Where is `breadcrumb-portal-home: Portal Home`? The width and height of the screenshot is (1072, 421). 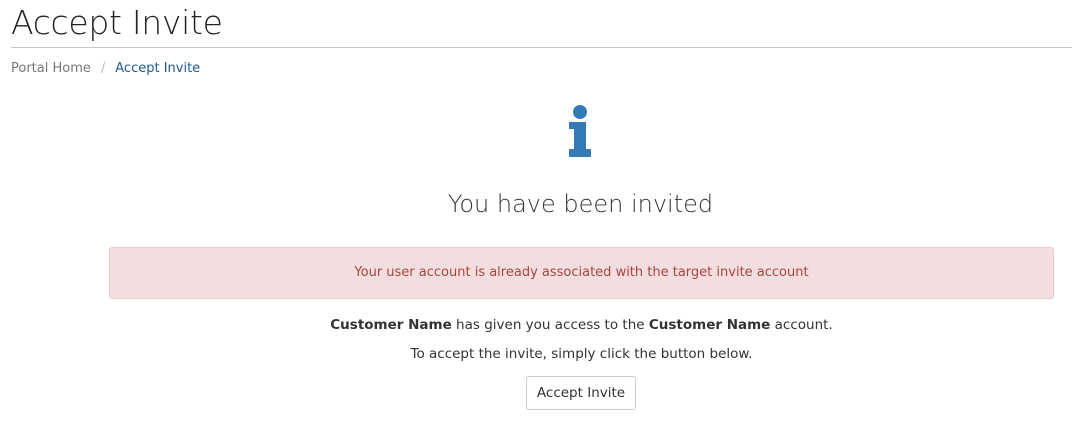 breadcrumb-portal-home: Portal Home is located at coordinates (51, 68).